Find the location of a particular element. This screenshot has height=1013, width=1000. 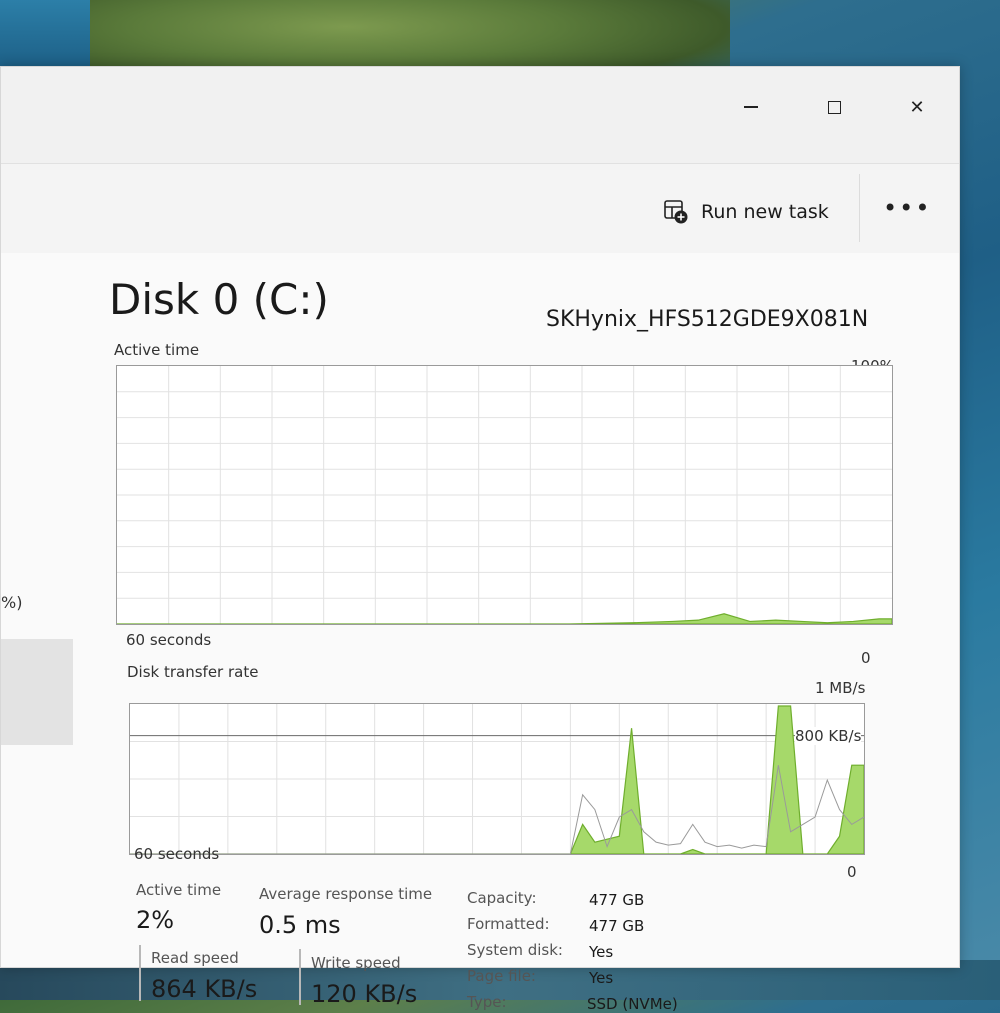

more-options-button: ••• is located at coordinates (907, 208).